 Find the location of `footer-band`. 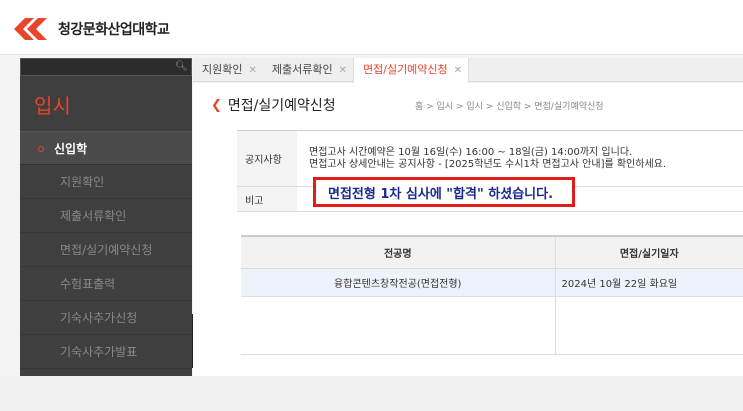

footer-band is located at coordinates (371, 393).